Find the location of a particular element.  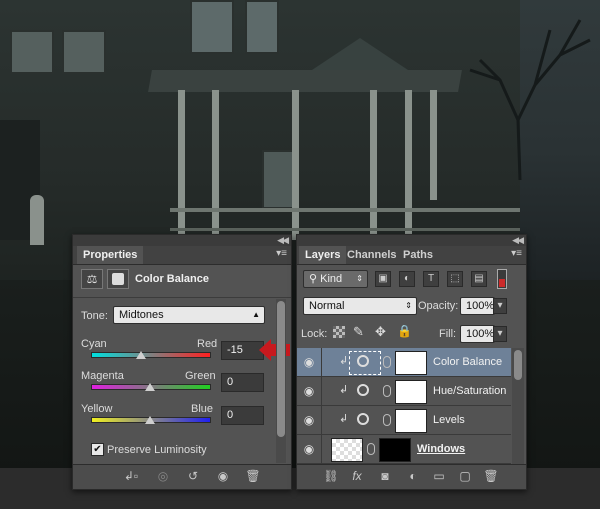

divider is located at coordinates (182, 297).